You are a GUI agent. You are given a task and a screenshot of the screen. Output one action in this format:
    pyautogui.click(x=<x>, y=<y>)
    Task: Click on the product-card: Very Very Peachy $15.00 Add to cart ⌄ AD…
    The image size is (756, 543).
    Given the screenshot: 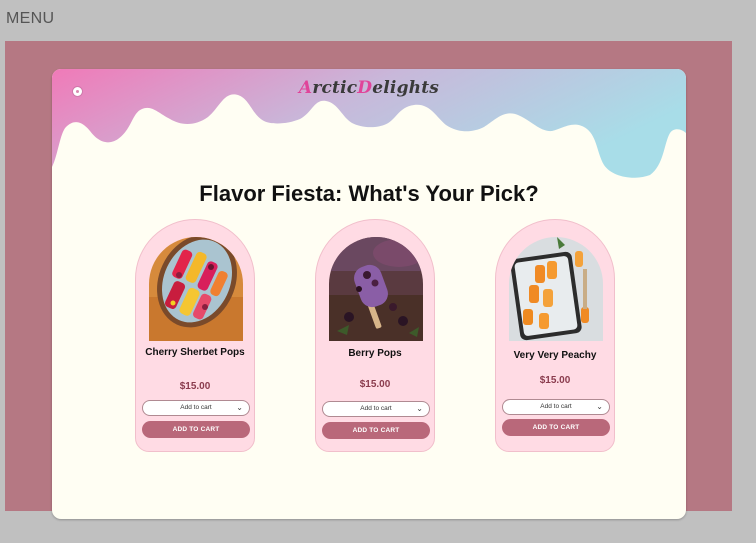 What is the action you would take?
    pyautogui.click(x=555, y=335)
    